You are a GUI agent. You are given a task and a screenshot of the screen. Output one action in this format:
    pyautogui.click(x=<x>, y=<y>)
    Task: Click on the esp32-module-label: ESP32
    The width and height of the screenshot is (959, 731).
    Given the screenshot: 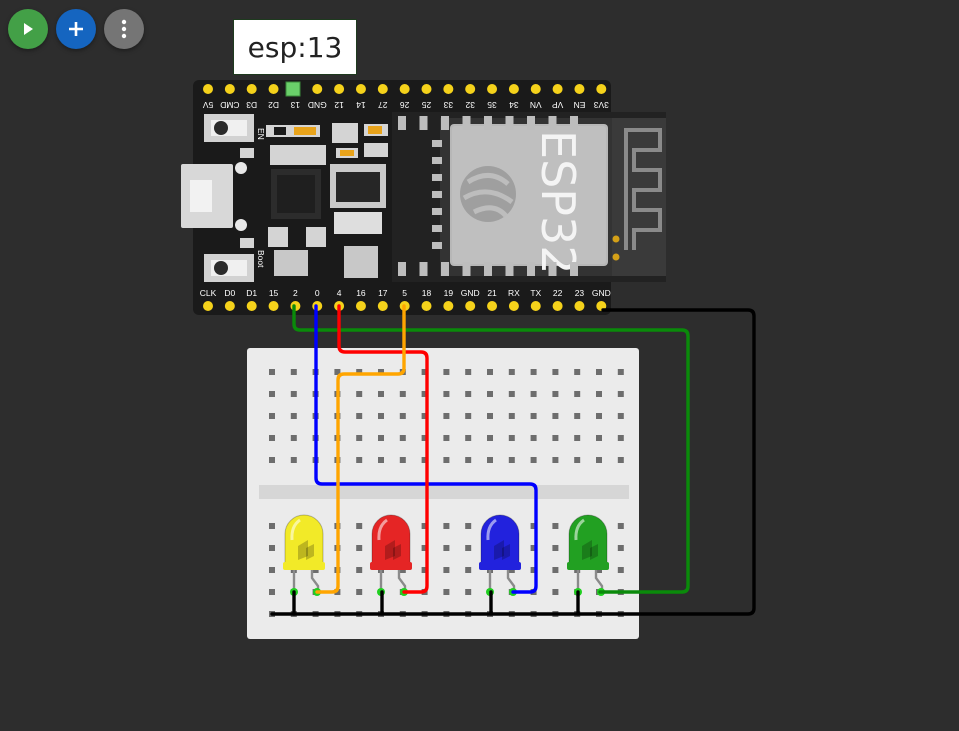 What is the action you would take?
    pyautogui.click(x=558, y=202)
    